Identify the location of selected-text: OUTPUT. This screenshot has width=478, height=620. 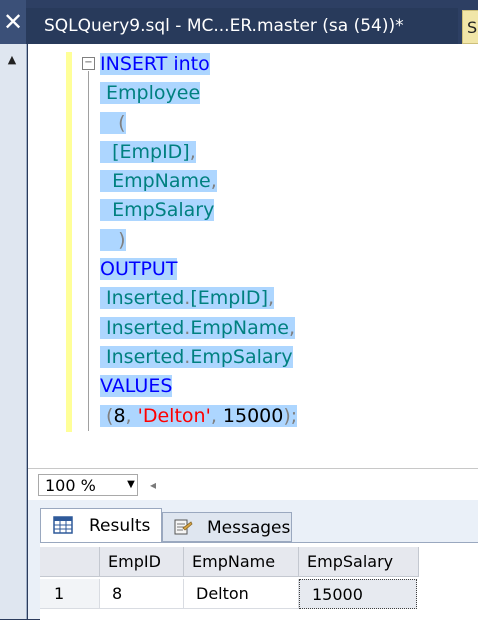
(139, 269).